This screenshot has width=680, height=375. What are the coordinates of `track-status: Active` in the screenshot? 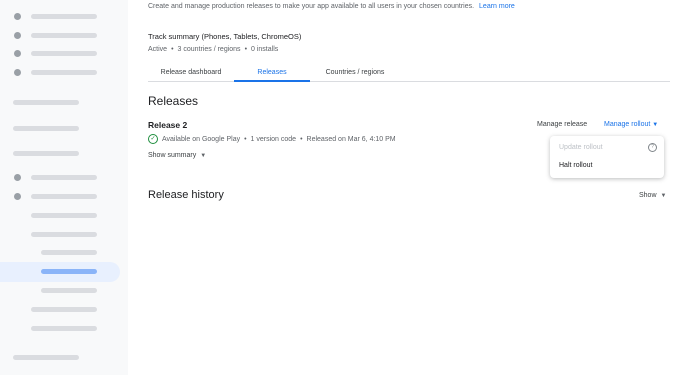 It's located at (158, 49).